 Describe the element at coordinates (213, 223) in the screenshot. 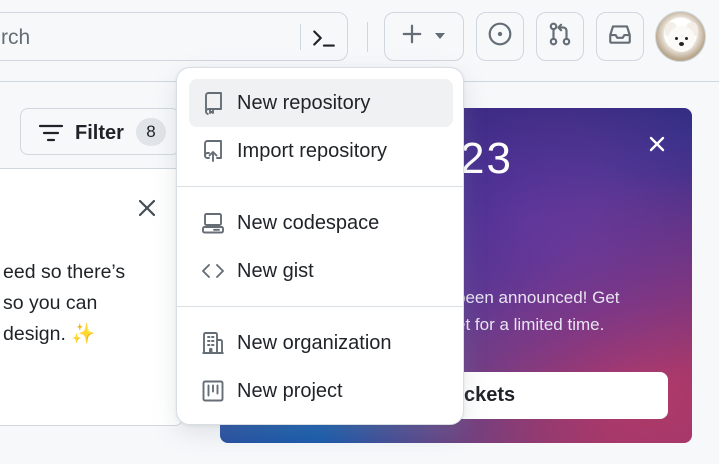

I see `codespaces-icon` at that location.